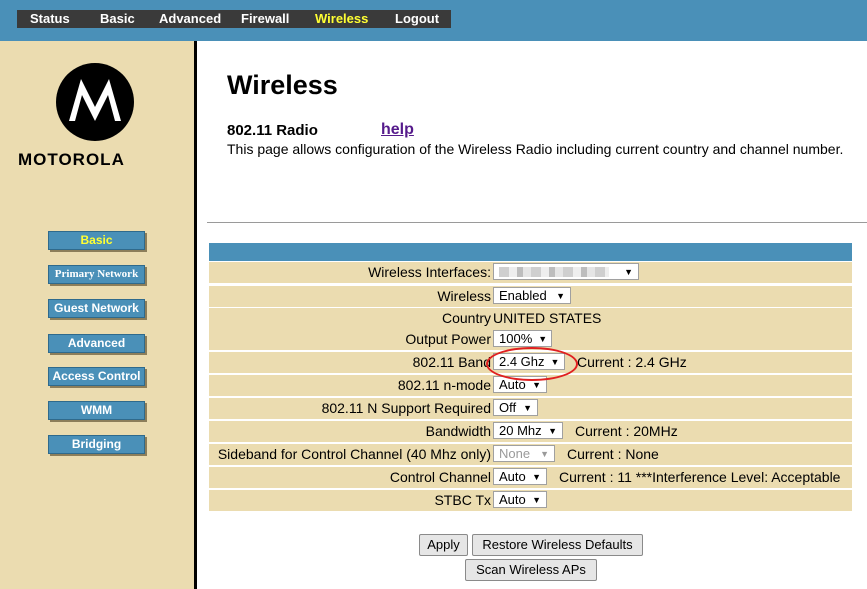  I want to click on stbc-tx-select: Auto ▼, so click(520, 499).